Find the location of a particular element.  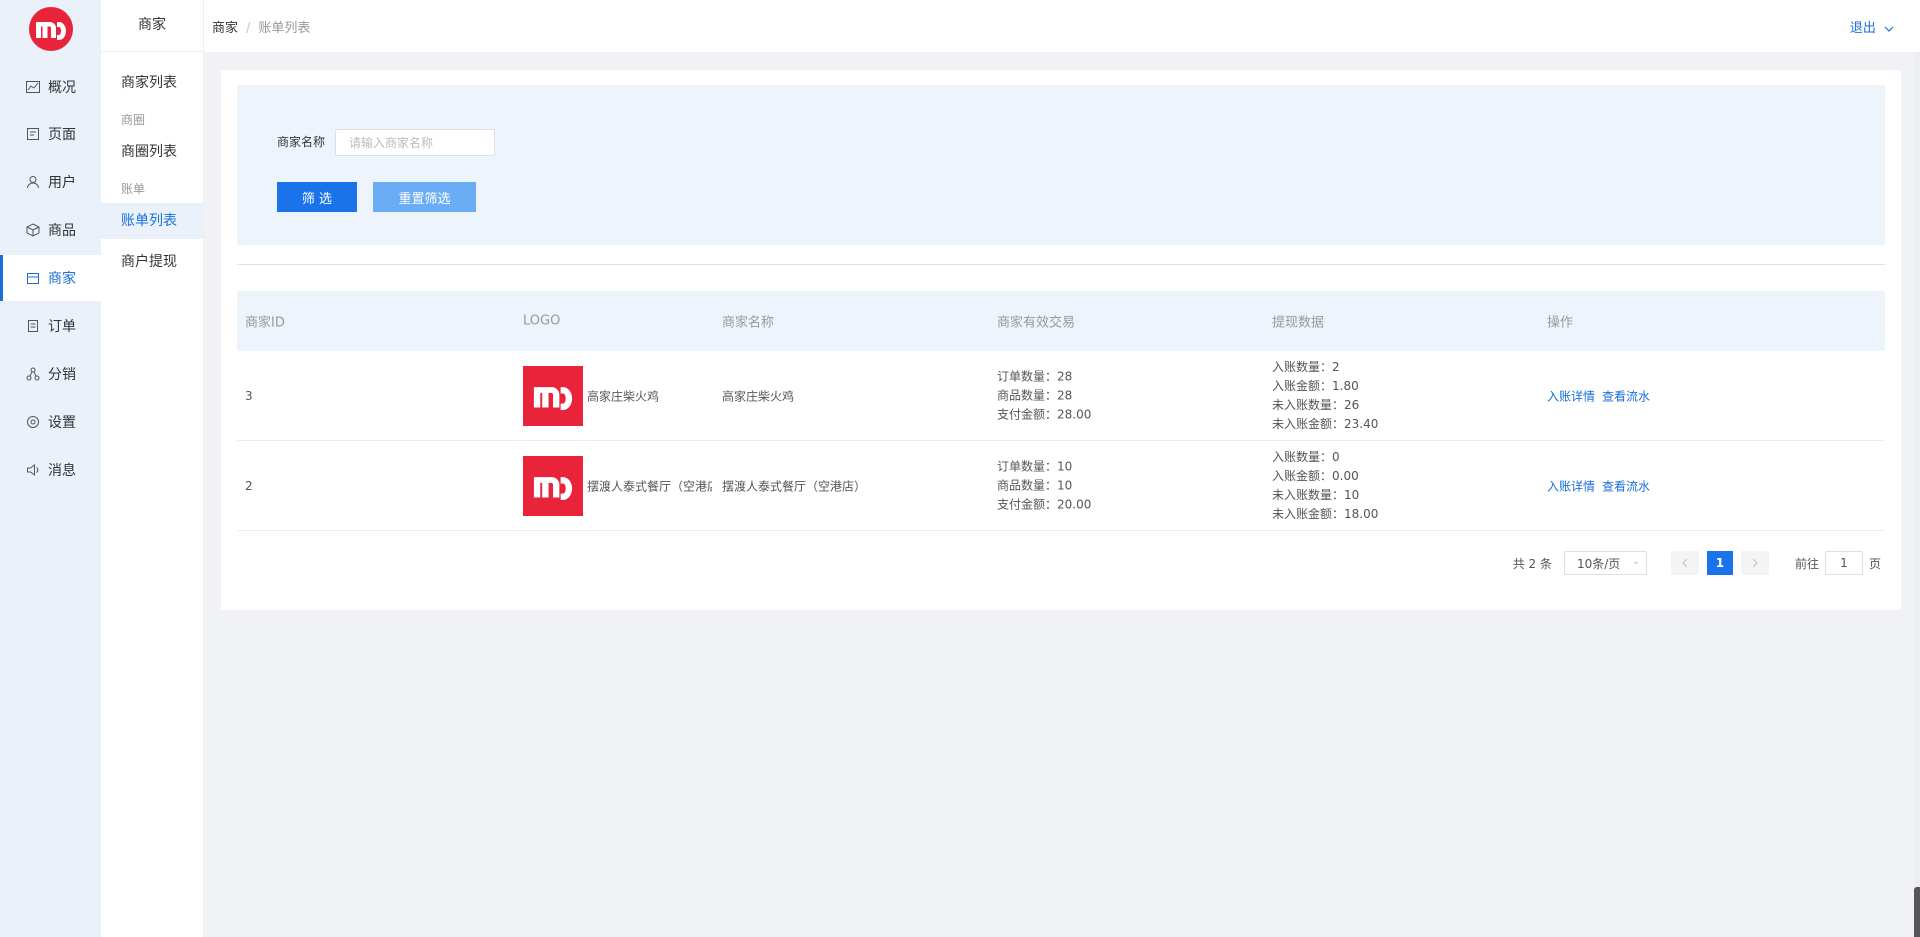

next-page-button is located at coordinates (1754, 563).